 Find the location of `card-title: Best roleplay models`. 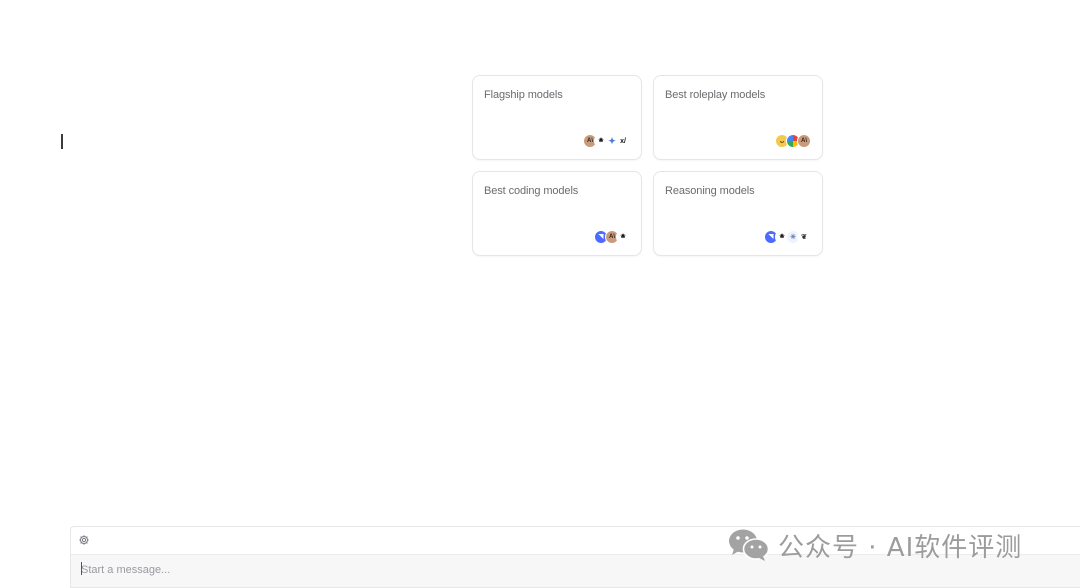

card-title: Best roleplay models is located at coordinates (715, 95).